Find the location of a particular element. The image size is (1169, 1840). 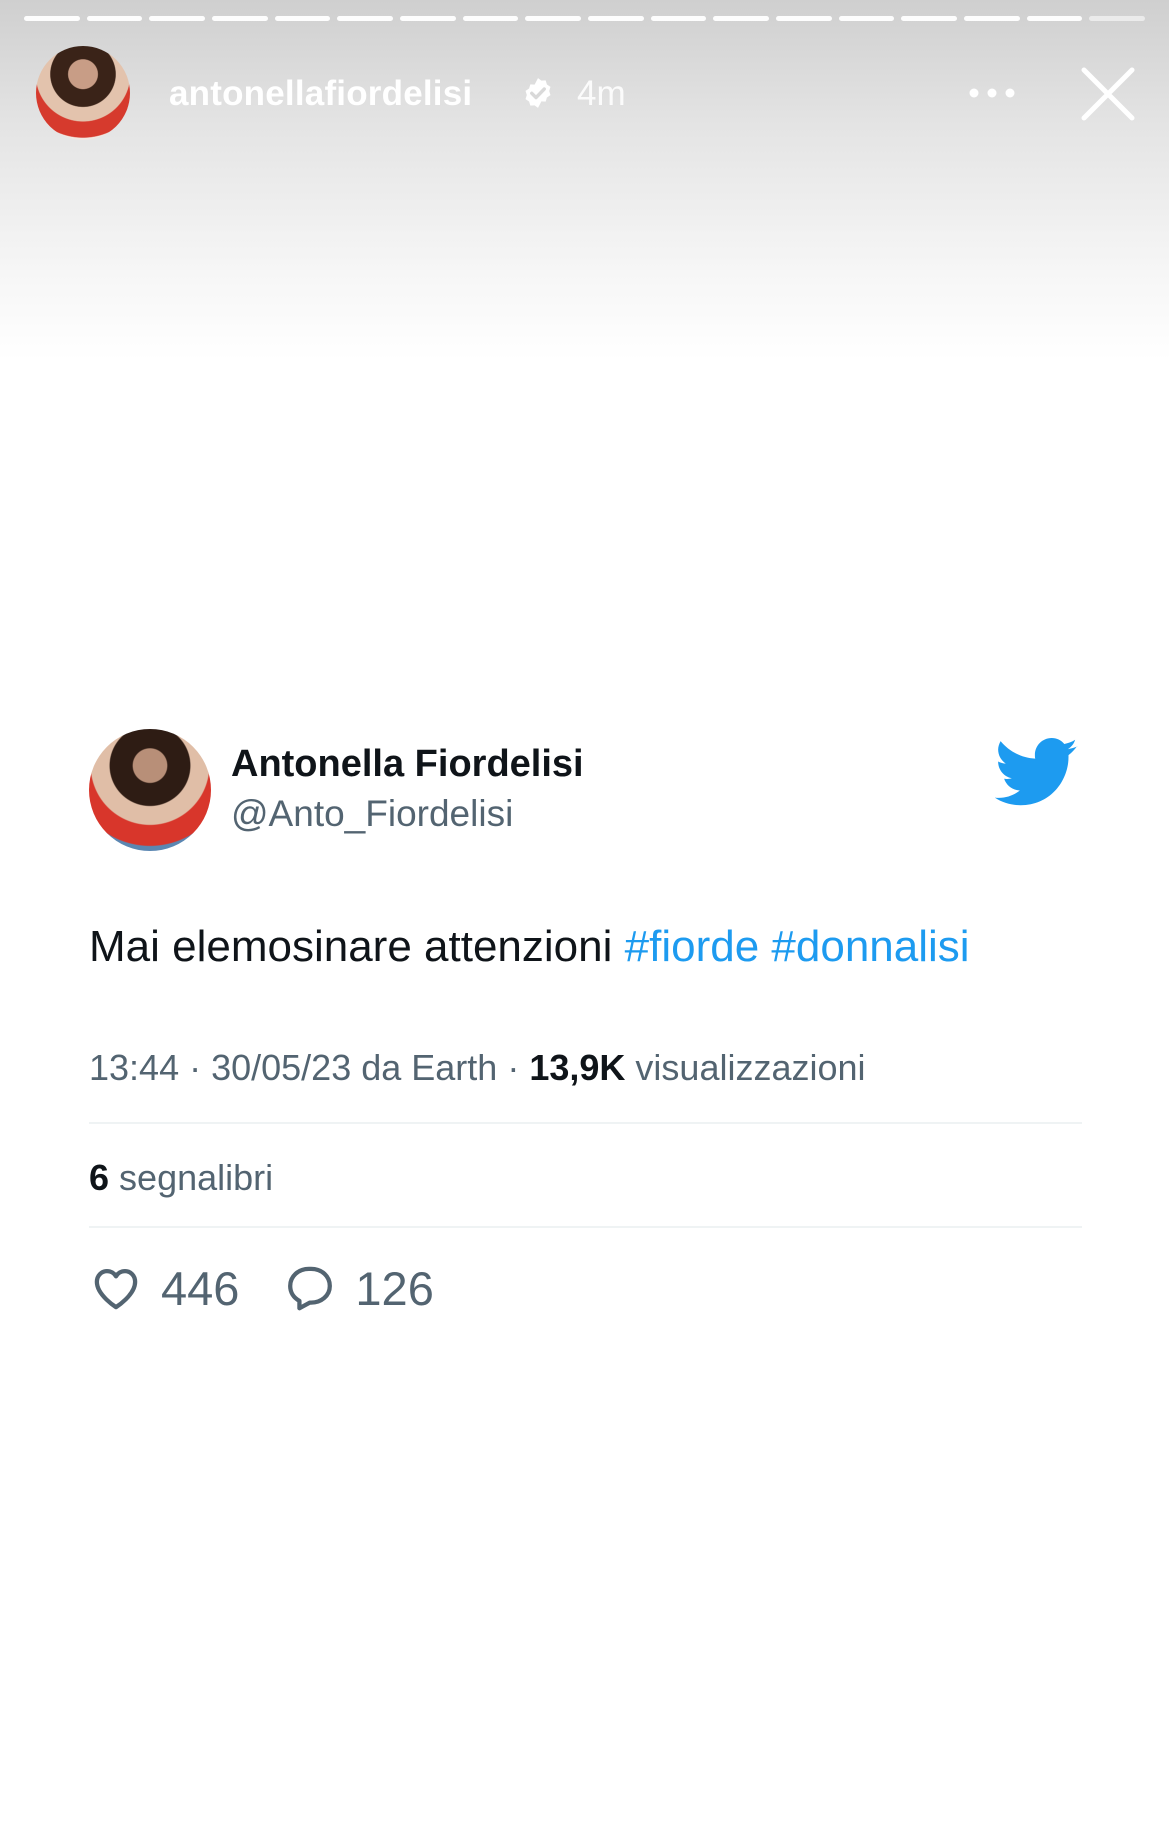

story-header: antonellafiordelisi 4m is located at coordinates (591, 94).